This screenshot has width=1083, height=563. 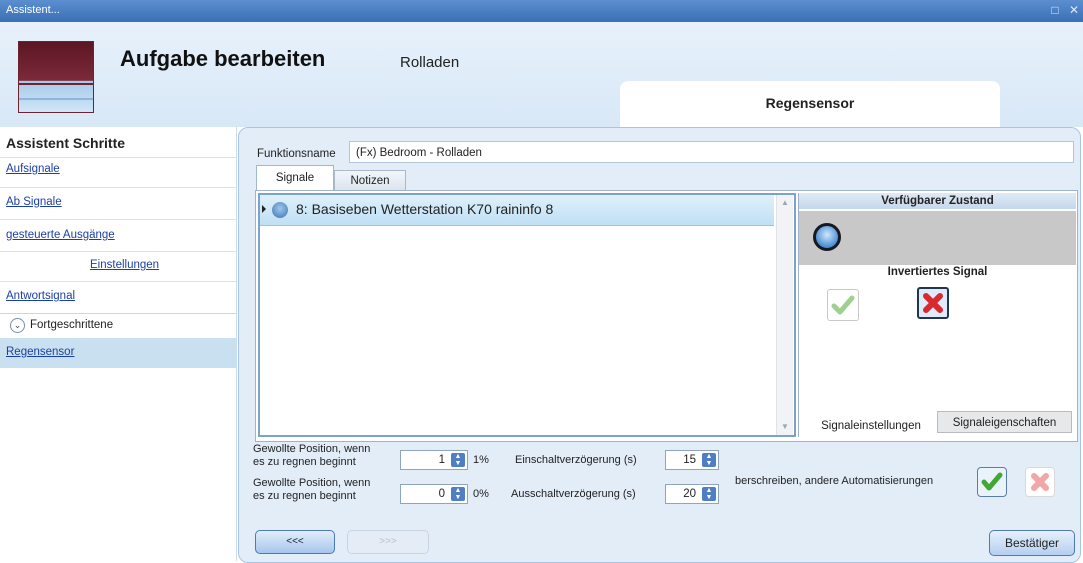 What do you see at coordinates (1055, 10) in the screenshot?
I see `restore-icon: □` at bounding box center [1055, 10].